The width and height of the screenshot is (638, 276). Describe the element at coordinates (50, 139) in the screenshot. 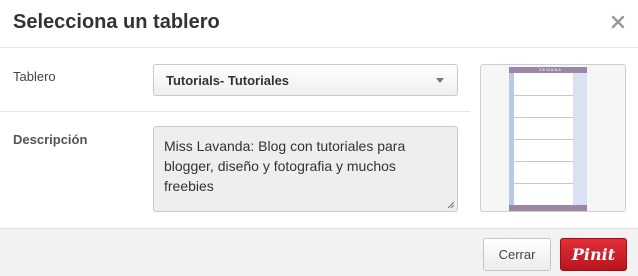

I see `description-label: Descripción` at that location.